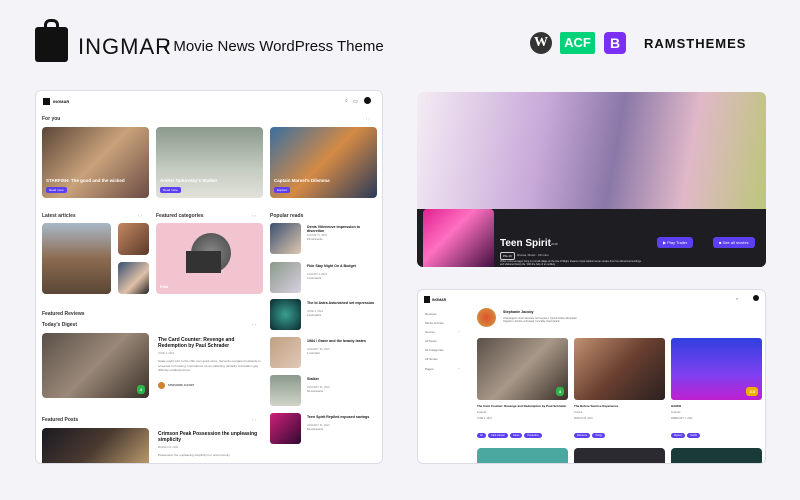  What do you see at coordinates (533, 255) in the screenshot?
I see `hero-meta: Drama, Music · 93 mins` at bounding box center [533, 255].